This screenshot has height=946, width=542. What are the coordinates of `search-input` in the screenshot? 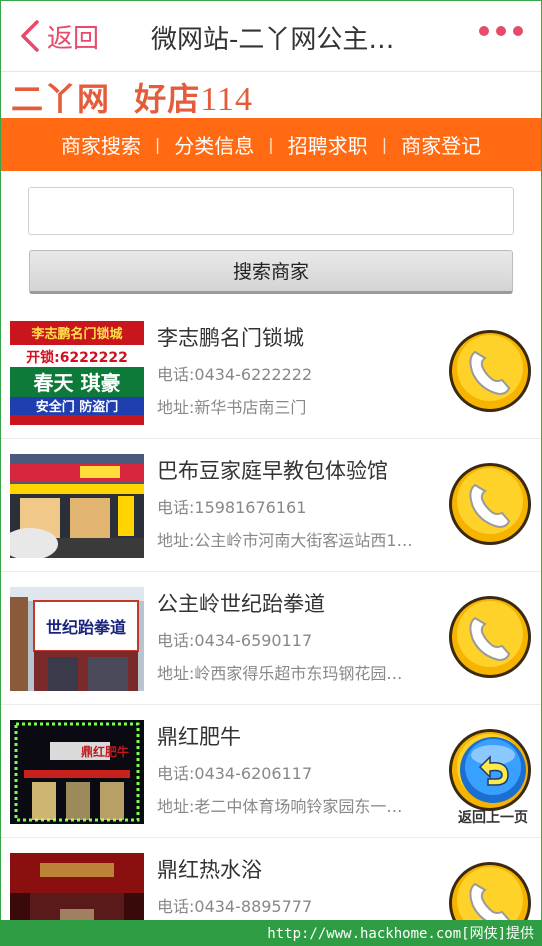 It's located at (271, 211).